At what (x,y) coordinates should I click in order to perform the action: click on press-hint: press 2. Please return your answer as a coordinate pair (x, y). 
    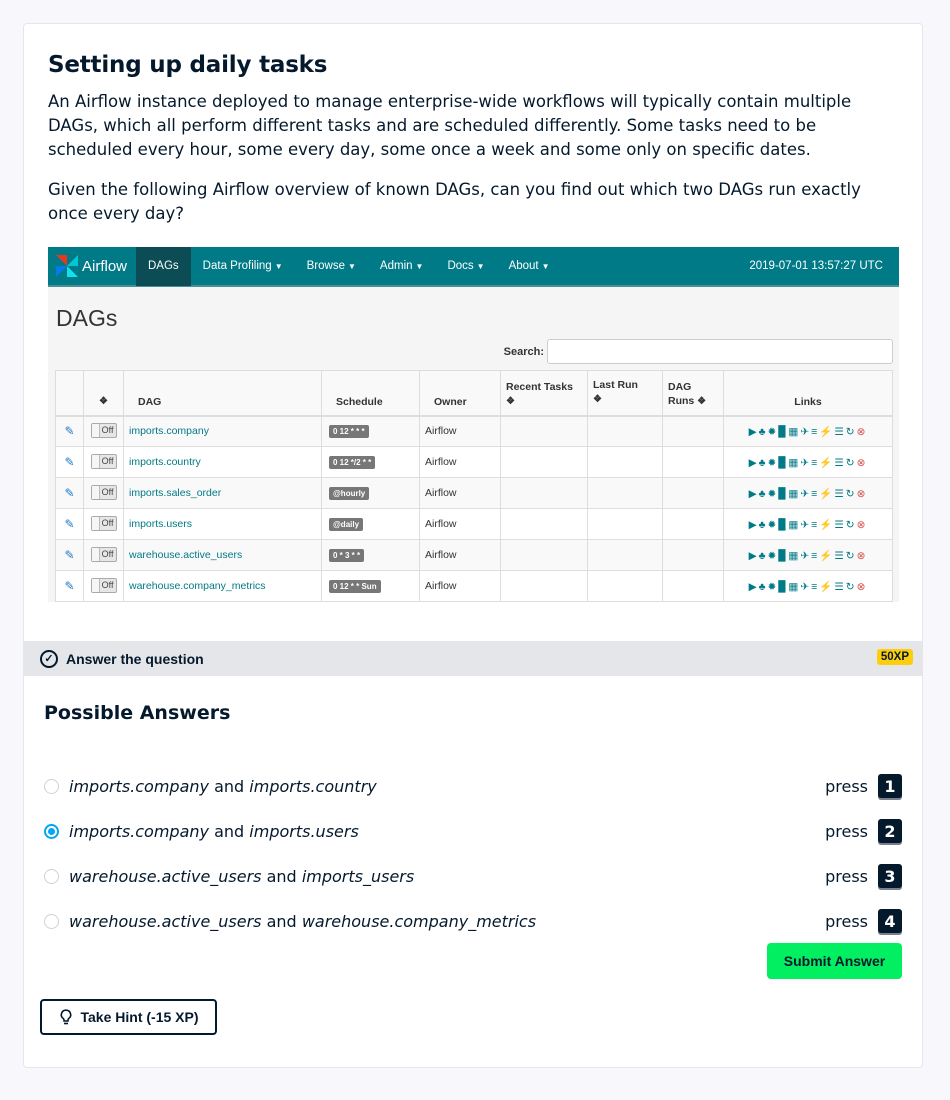
    Looking at the image, I should click on (863, 831).